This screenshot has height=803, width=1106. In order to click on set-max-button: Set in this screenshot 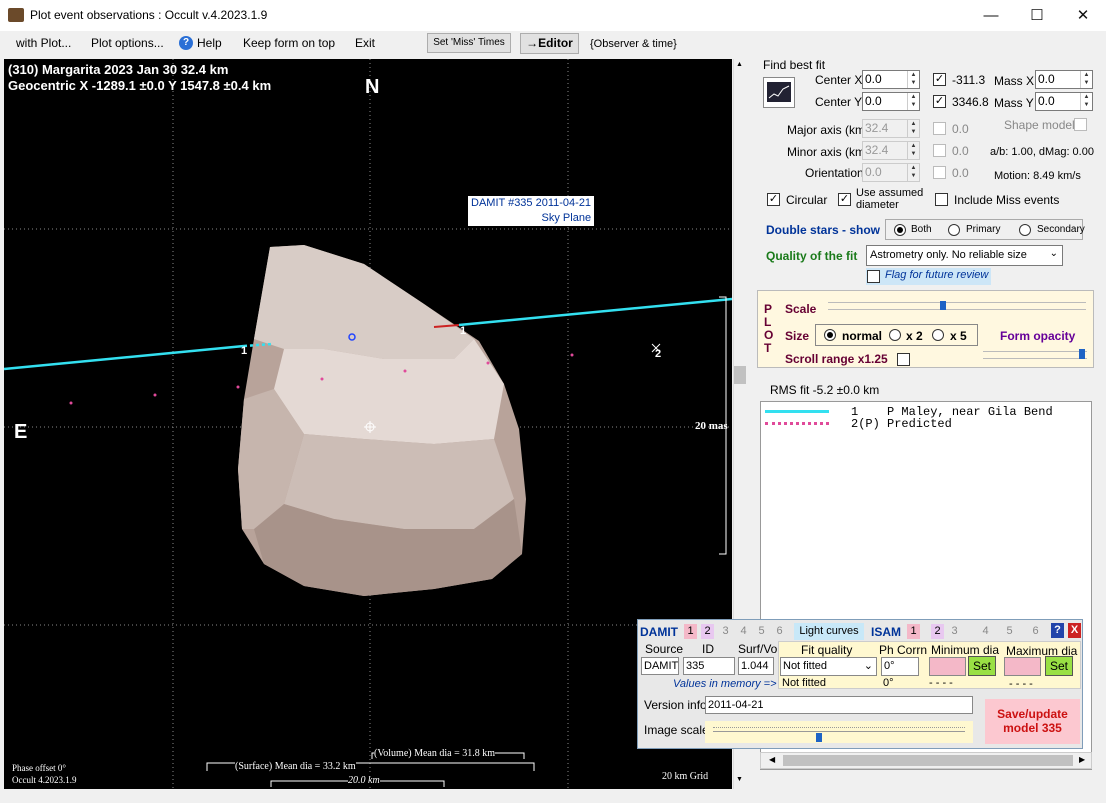, I will do `click(1059, 666)`.